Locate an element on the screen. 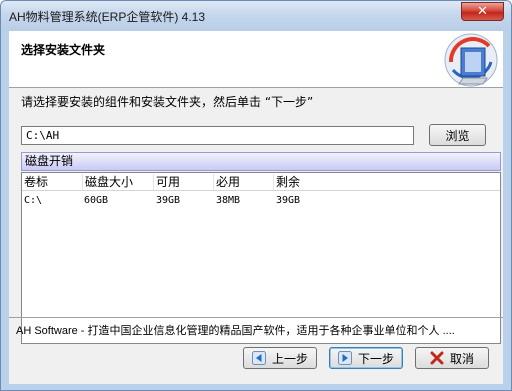 This screenshot has height=391, width=512. wizard-header: 选择安装文件夹 is located at coordinates (256, 59).